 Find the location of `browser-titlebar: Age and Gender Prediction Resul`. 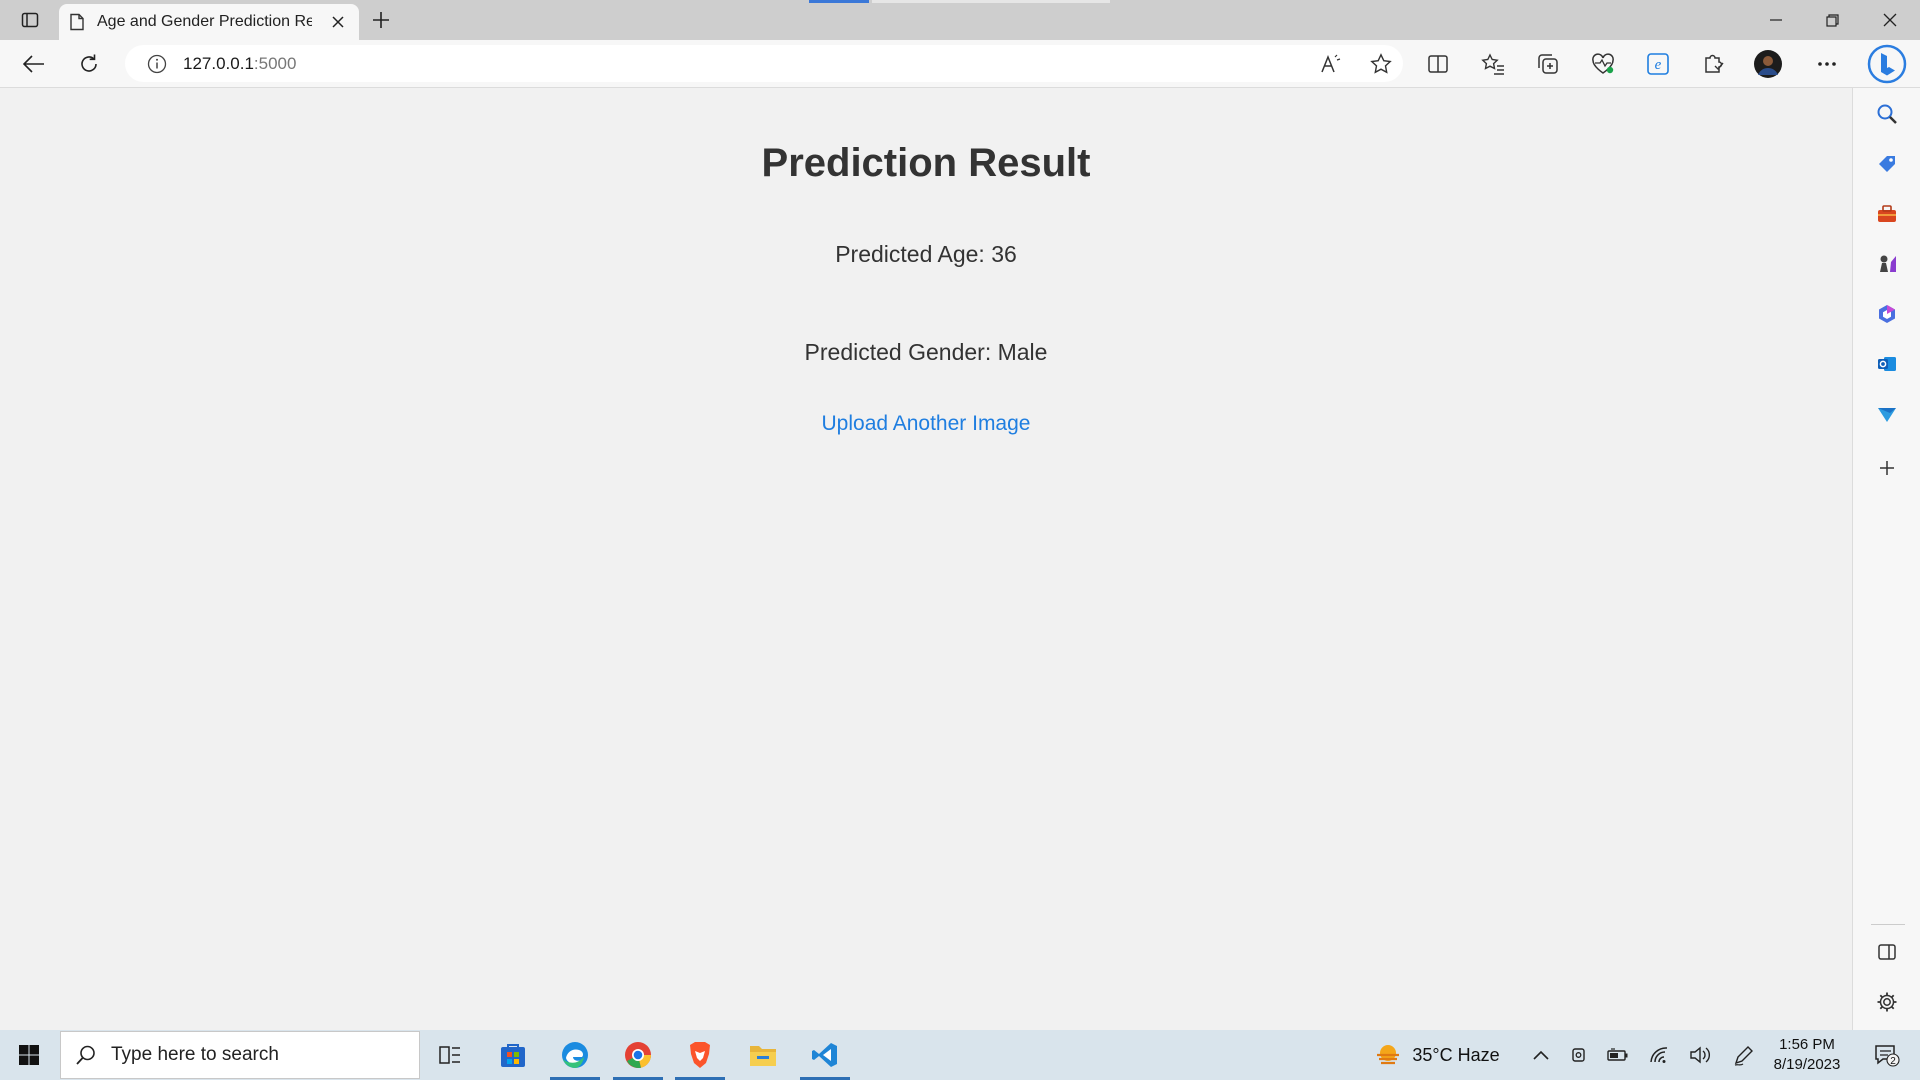

browser-titlebar: Age and Gender Prediction Resul is located at coordinates (960, 20).